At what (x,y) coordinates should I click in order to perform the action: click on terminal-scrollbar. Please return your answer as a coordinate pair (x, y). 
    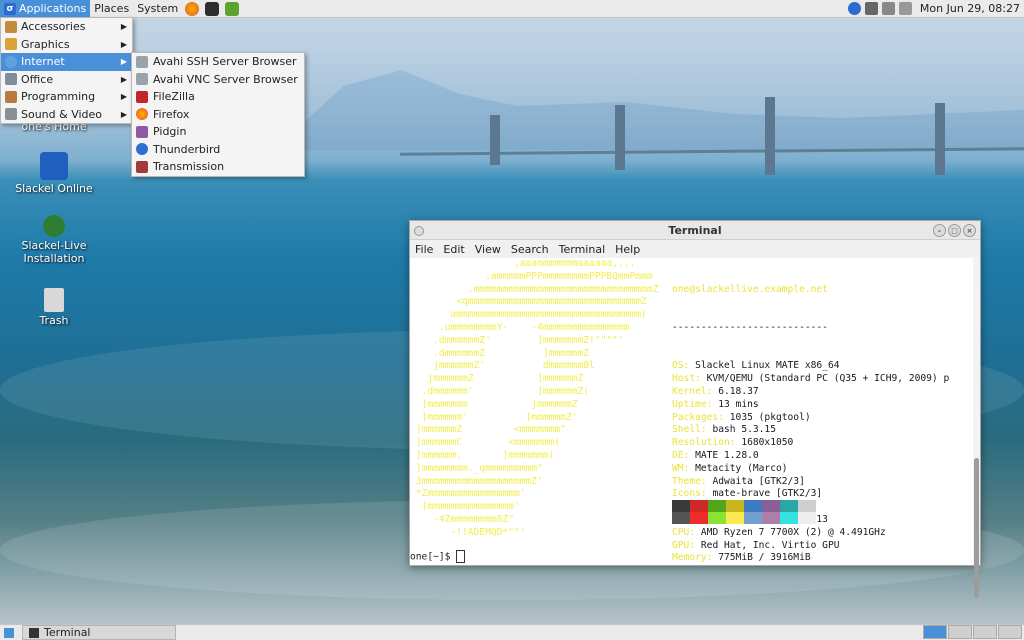
    Looking at the image, I should click on (976, 428).